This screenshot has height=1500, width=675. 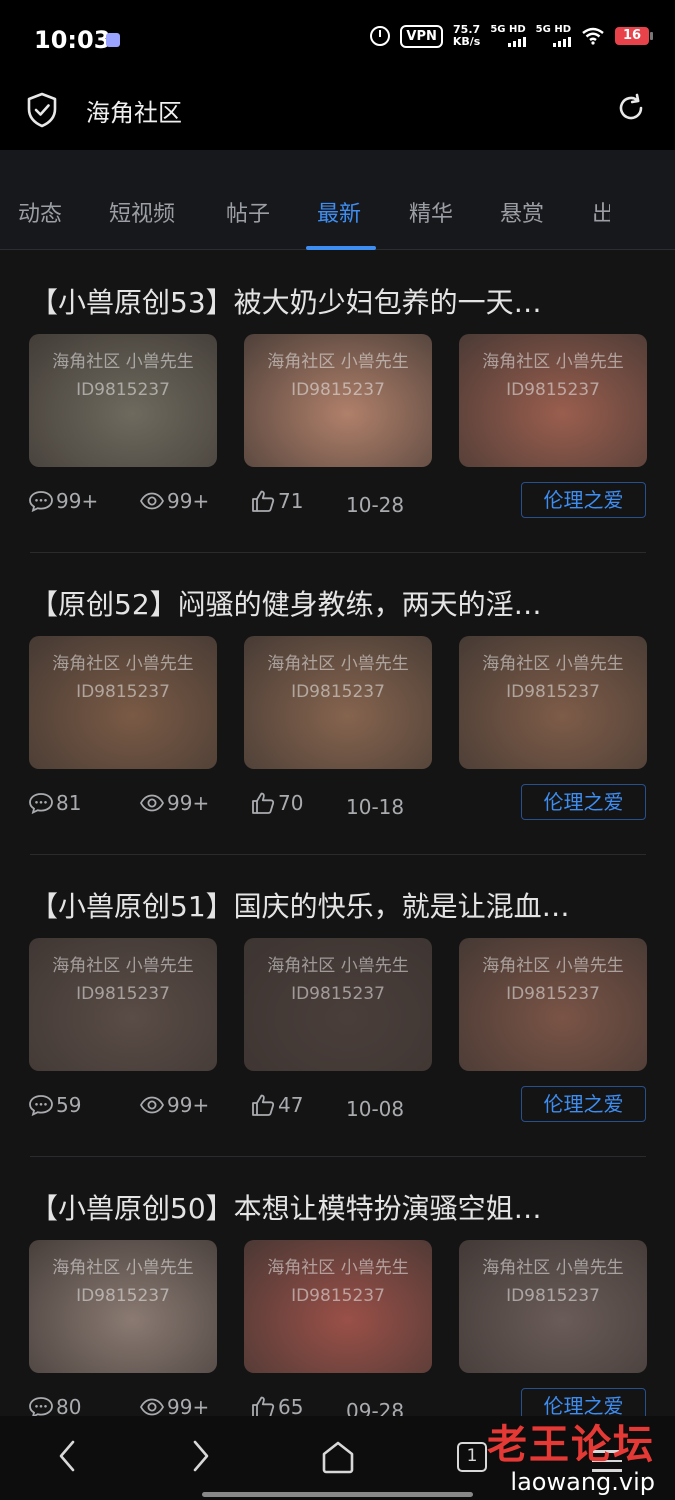 What do you see at coordinates (54, 803) in the screenshot?
I see `comment-count: 81` at bounding box center [54, 803].